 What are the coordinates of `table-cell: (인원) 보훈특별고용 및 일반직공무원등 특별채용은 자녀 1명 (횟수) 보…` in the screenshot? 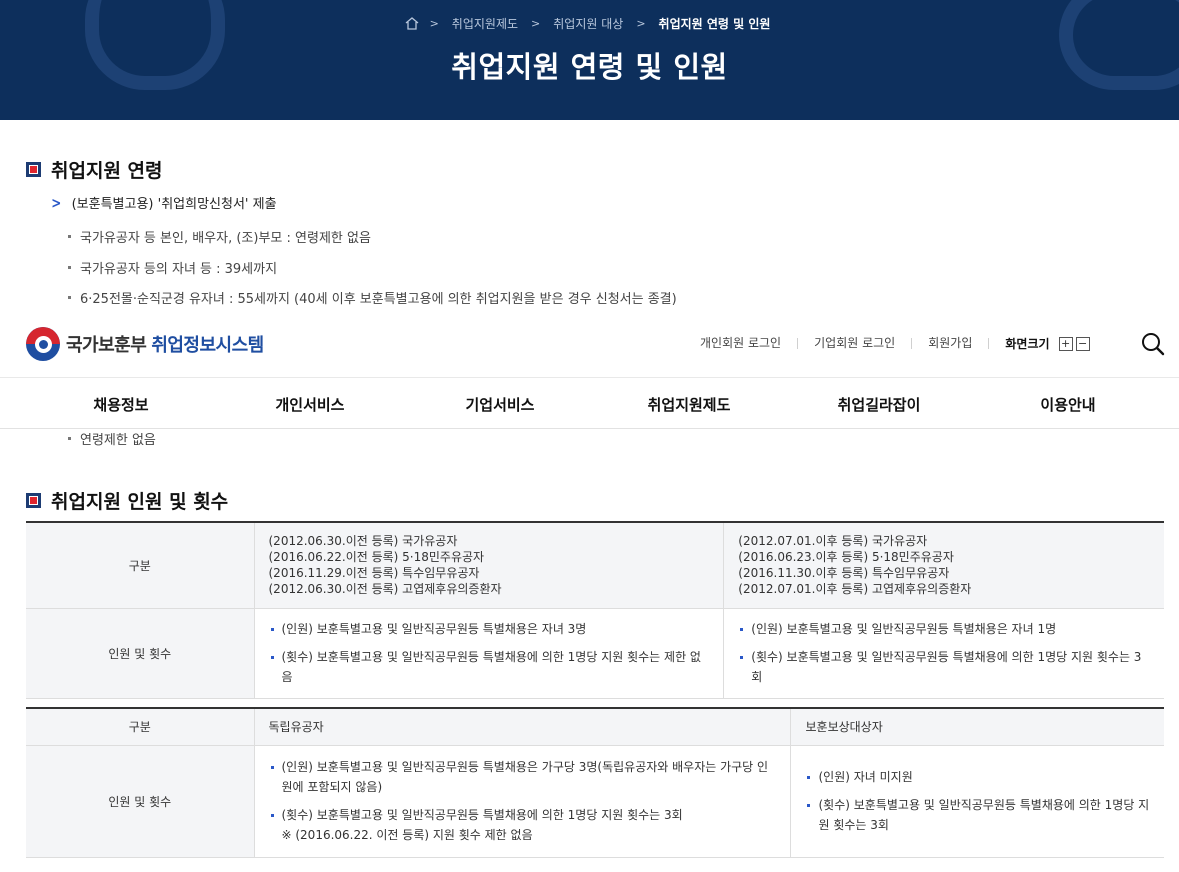 It's located at (943, 653).